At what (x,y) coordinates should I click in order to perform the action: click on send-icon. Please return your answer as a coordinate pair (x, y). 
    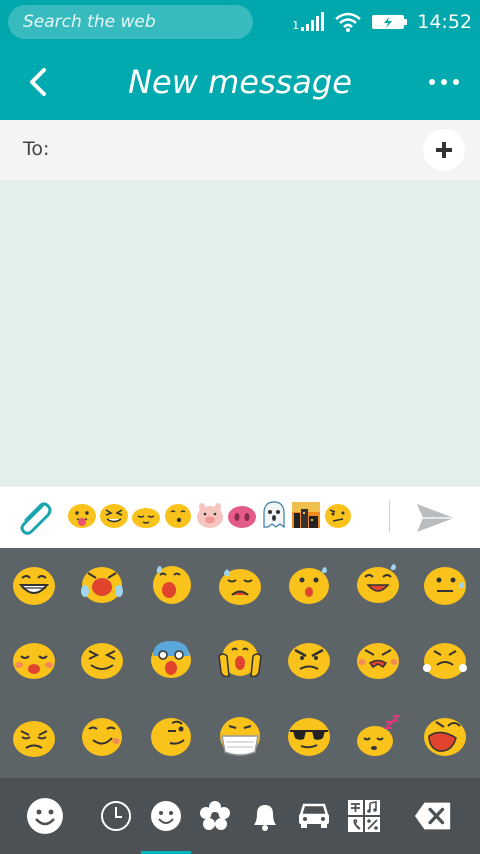
    Looking at the image, I should click on (435, 518).